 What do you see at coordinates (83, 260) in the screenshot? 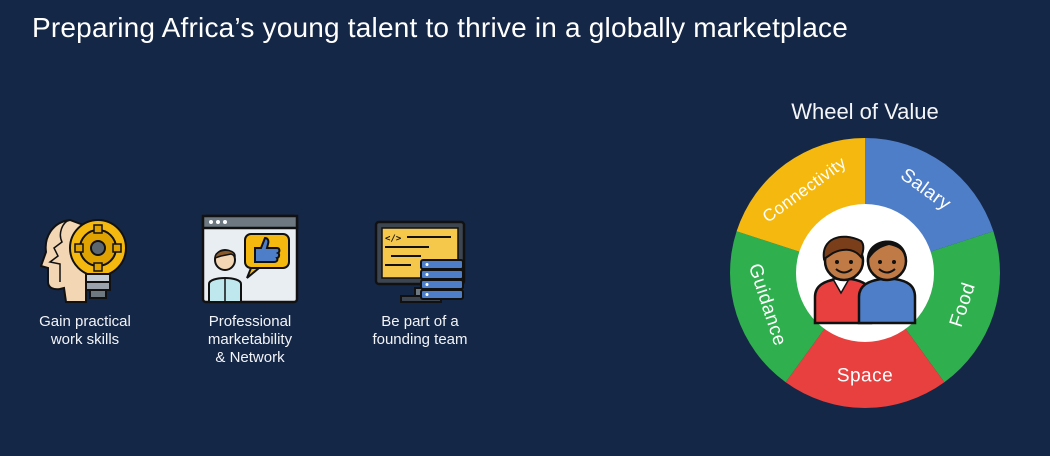
I see `head-gear-bulb-icon` at bounding box center [83, 260].